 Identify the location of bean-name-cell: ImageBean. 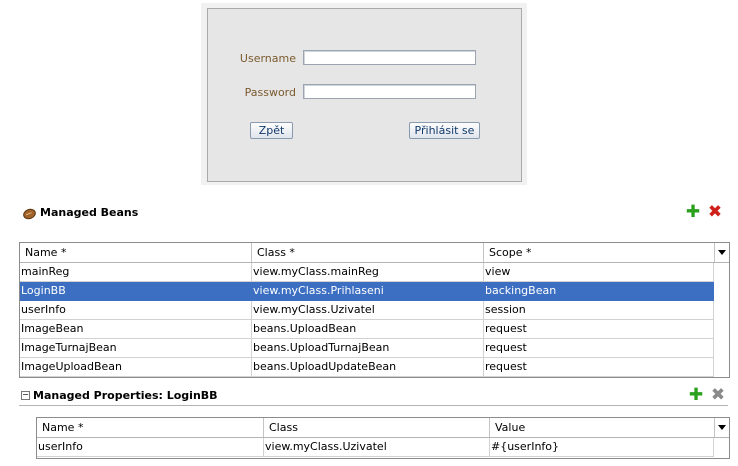
(136, 329).